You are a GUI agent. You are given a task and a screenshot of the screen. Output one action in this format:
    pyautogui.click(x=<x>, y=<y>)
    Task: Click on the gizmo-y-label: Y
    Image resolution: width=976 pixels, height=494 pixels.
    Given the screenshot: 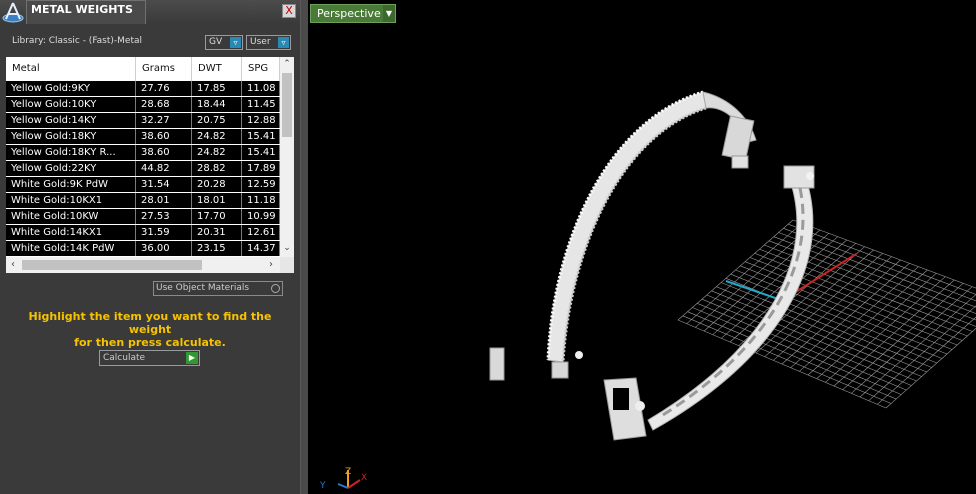 What is the action you would take?
    pyautogui.click(x=322, y=486)
    